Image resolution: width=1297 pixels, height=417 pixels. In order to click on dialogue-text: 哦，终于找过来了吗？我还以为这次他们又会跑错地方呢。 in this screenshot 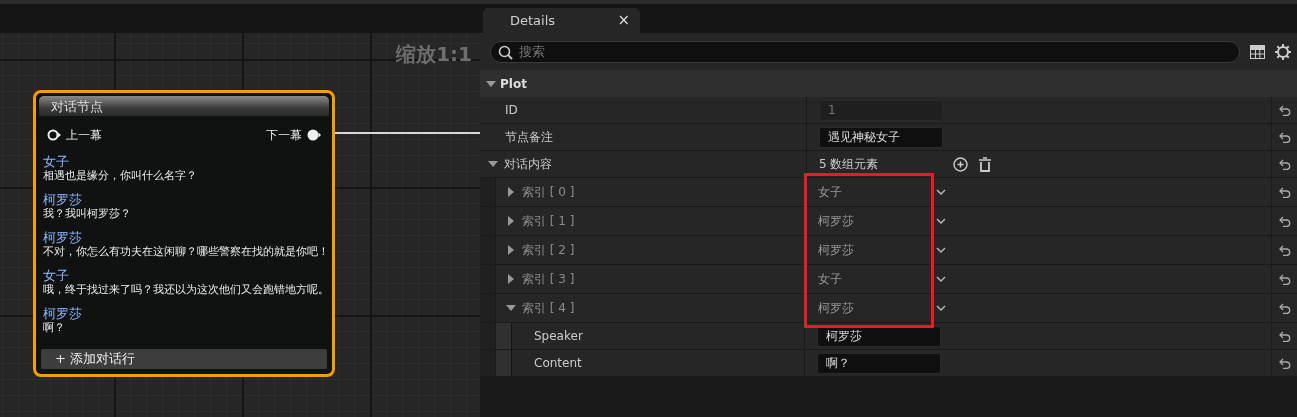, I will do `click(184, 290)`.